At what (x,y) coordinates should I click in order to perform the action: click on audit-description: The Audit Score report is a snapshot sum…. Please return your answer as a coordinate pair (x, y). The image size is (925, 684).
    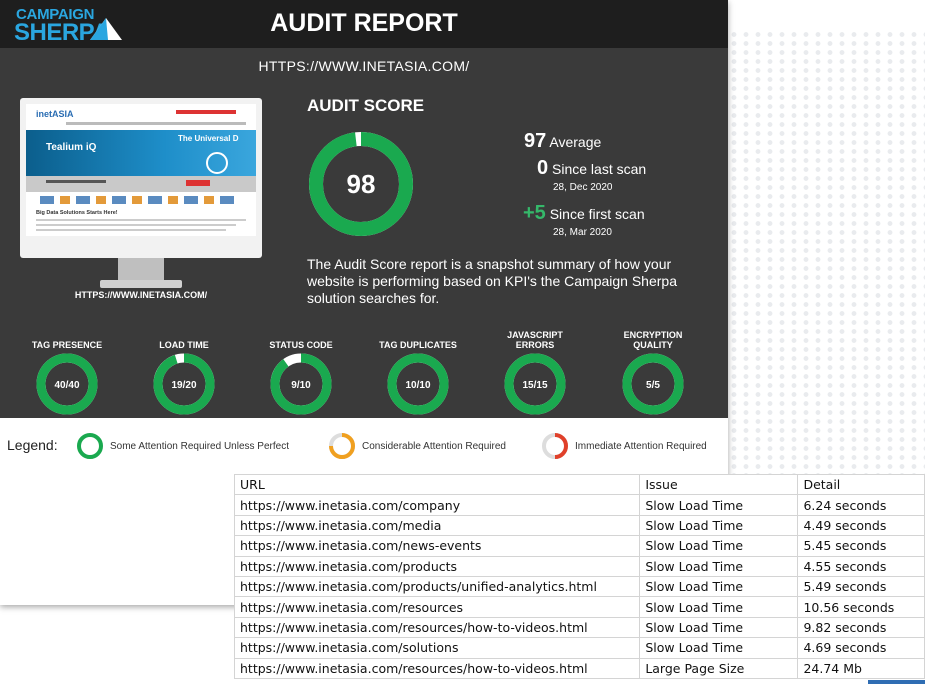
    Looking at the image, I should click on (492, 281).